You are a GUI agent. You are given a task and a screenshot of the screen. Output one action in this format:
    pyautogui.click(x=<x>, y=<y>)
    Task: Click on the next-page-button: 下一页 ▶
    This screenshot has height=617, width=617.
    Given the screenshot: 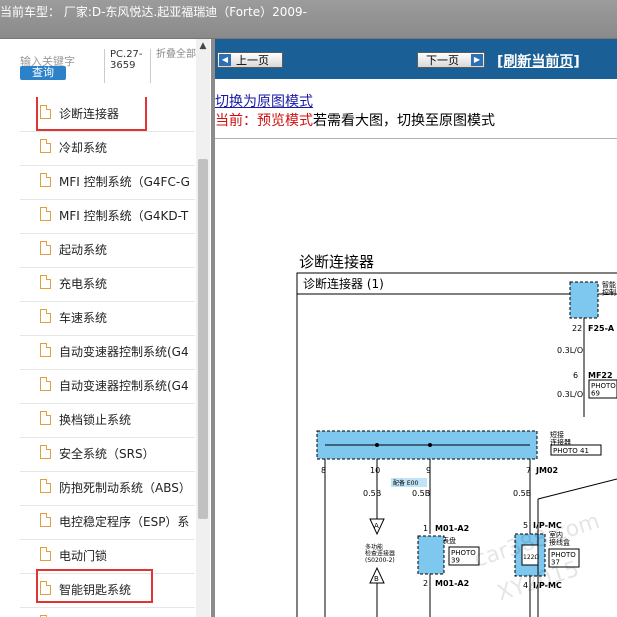 What is the action you would take?
    pyautogui.click(x=451, y=60)
    